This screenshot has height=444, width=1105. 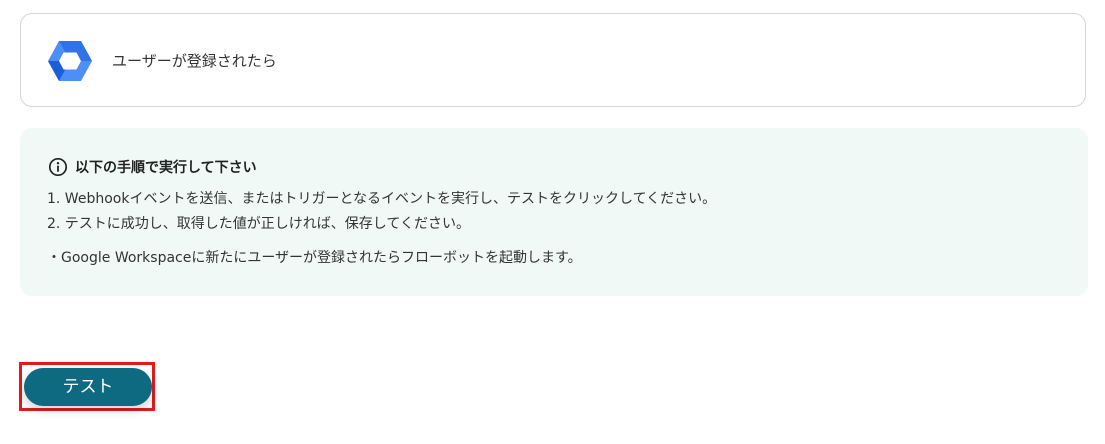 I want to click on info-circle-icon, so click(x=58, y=167).